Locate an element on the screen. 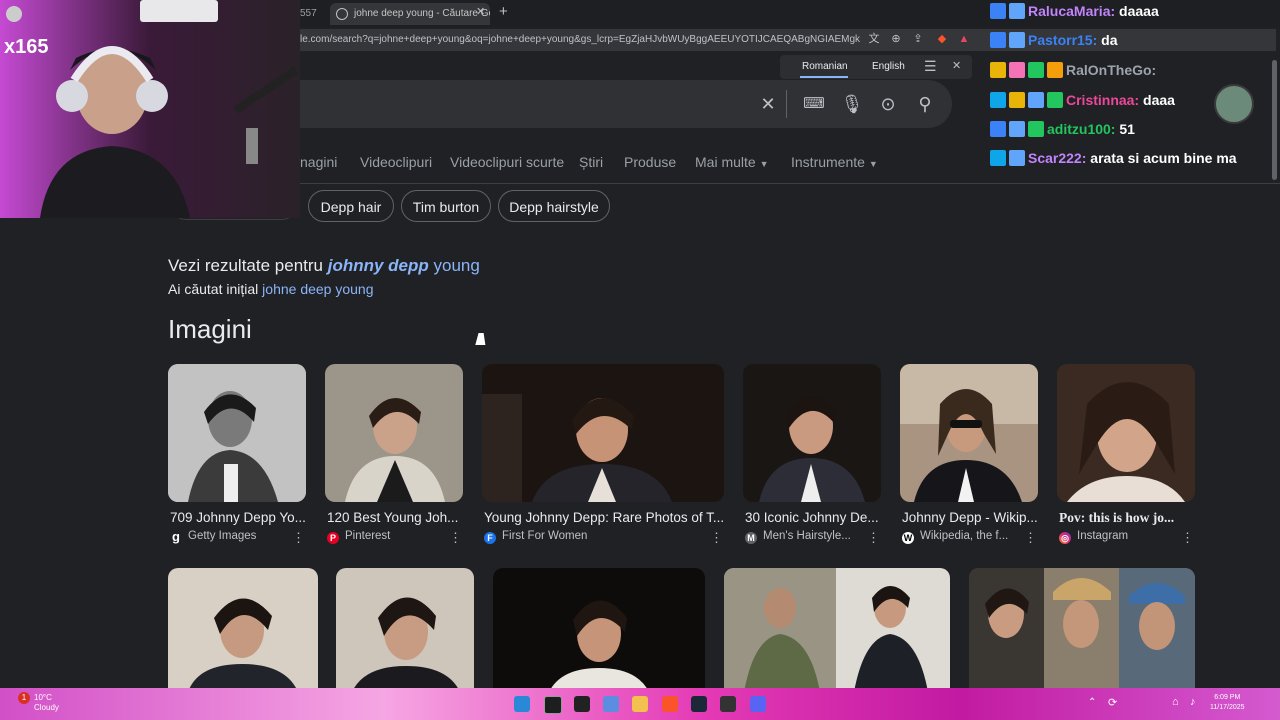 The image size is (1280, 720). wifi-icon: ⌂ is located at coordinates (1175, 702).